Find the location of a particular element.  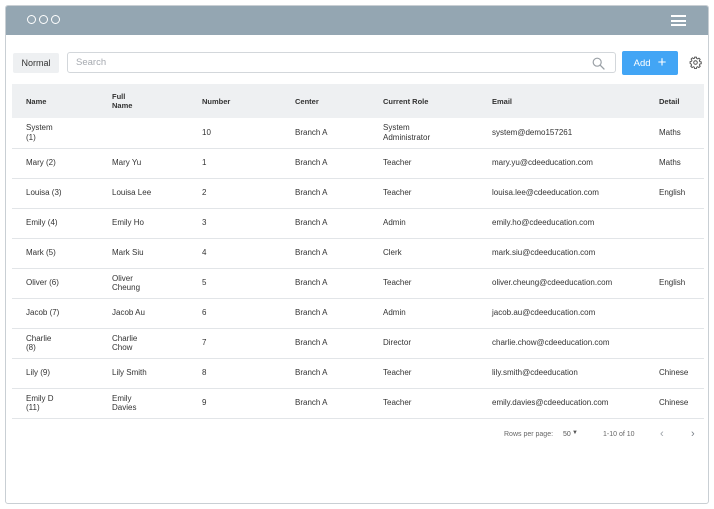

cell-number: 2 is located at coordinates (204, 193).